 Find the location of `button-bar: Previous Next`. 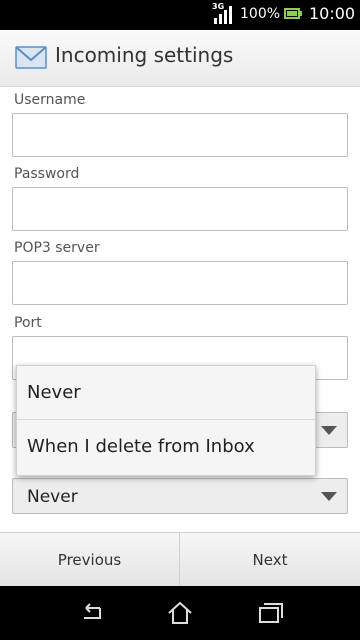

button-bar: Previous Next is located at coordinates (180, 559).